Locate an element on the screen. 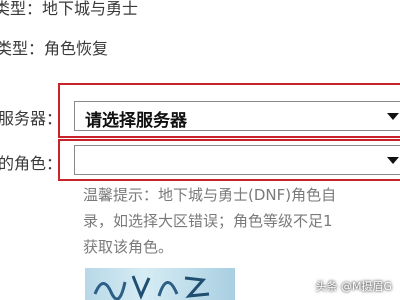 Image resolution: width=400 pixels, height=300 pixels. hint-line-3: 获取该角色。 is located at coordinates (128, 247).